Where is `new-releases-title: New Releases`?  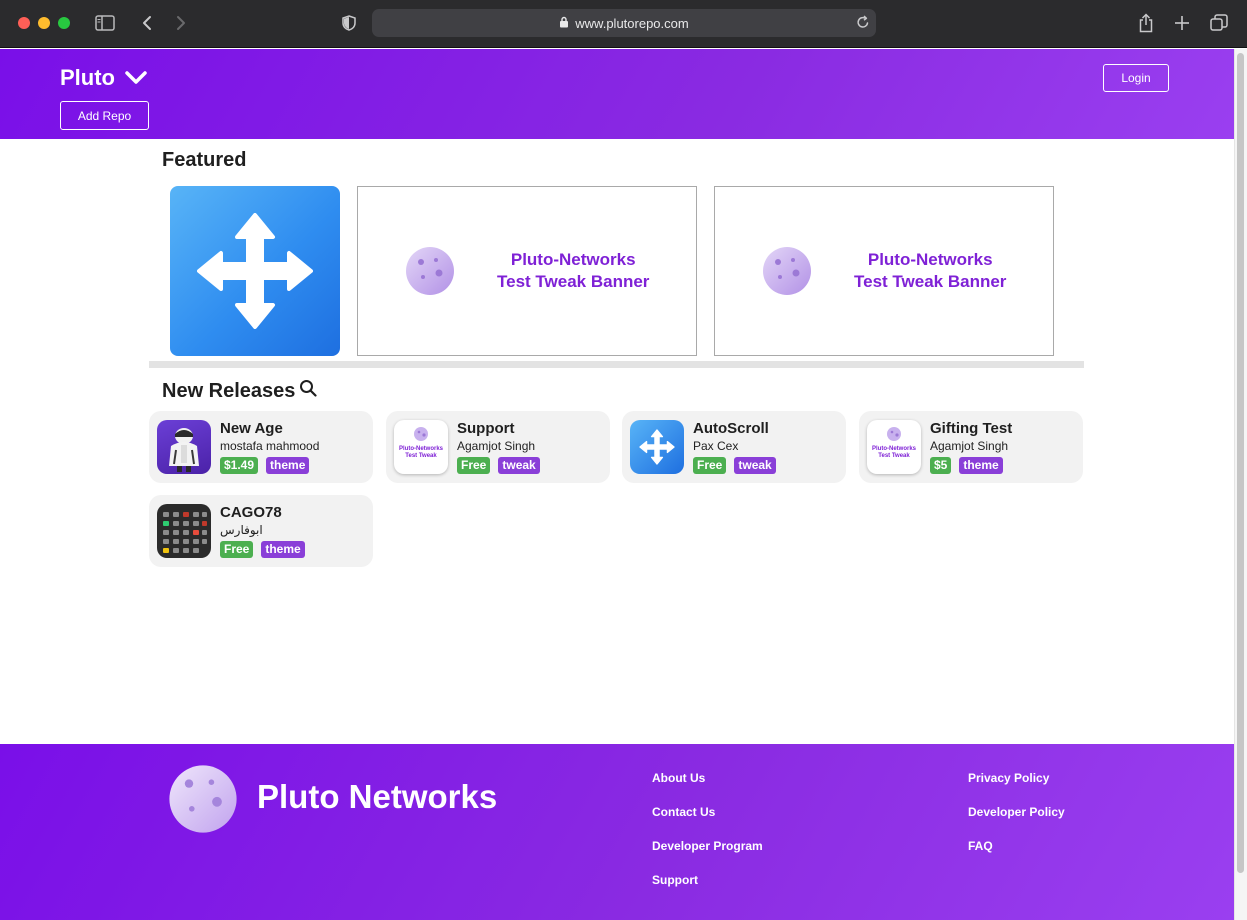
new-releases-title: New Releases is located at coordinates (229, 390).